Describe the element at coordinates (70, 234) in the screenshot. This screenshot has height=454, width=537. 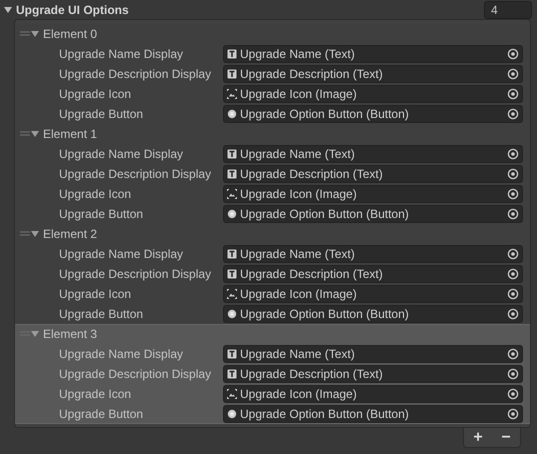
I see `element-label: Element 2` at that location.